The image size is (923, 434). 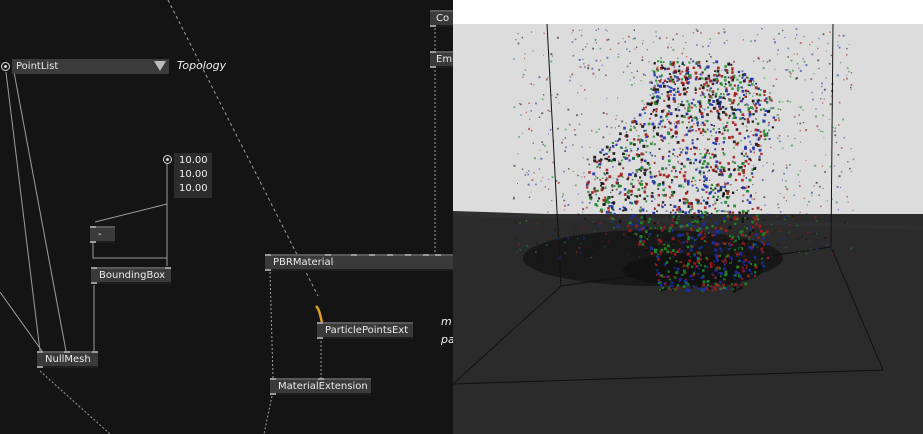 I want to click on particlepointsext-node-label: ParticlePointsExt, so click(x=367, y=330).